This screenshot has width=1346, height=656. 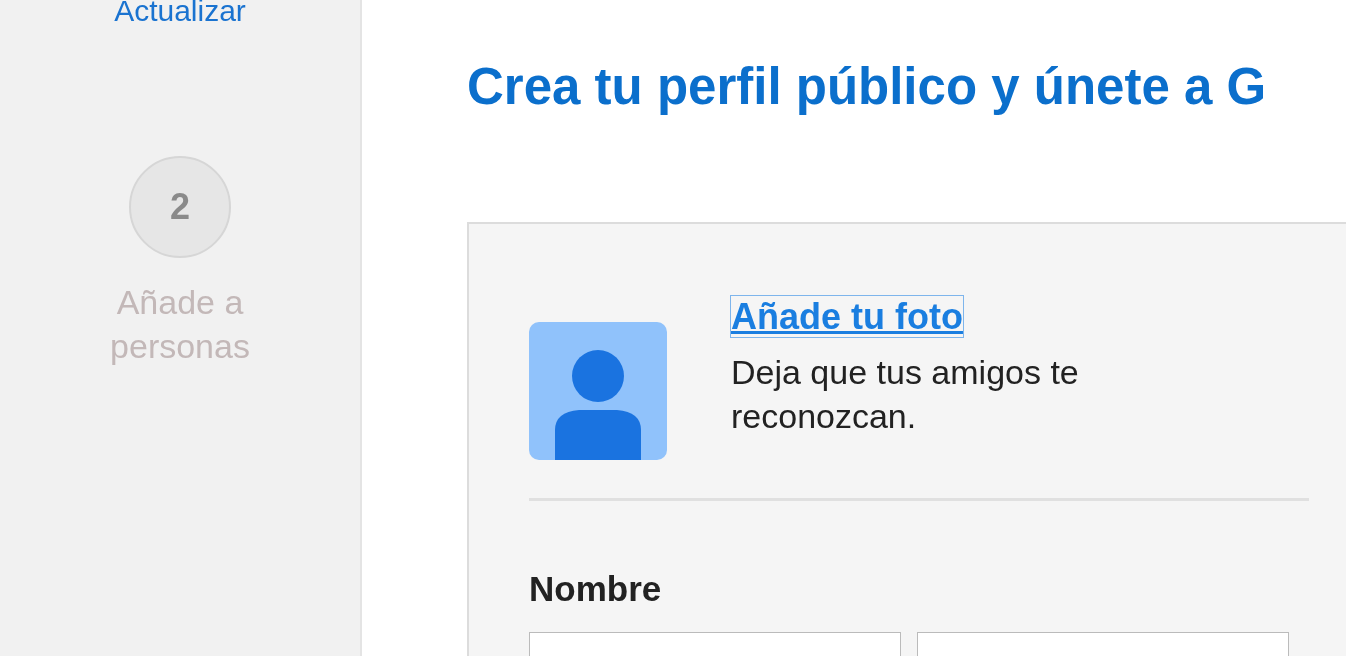 I want to click on update-link: Actualizar, so click(x=180, y=13).